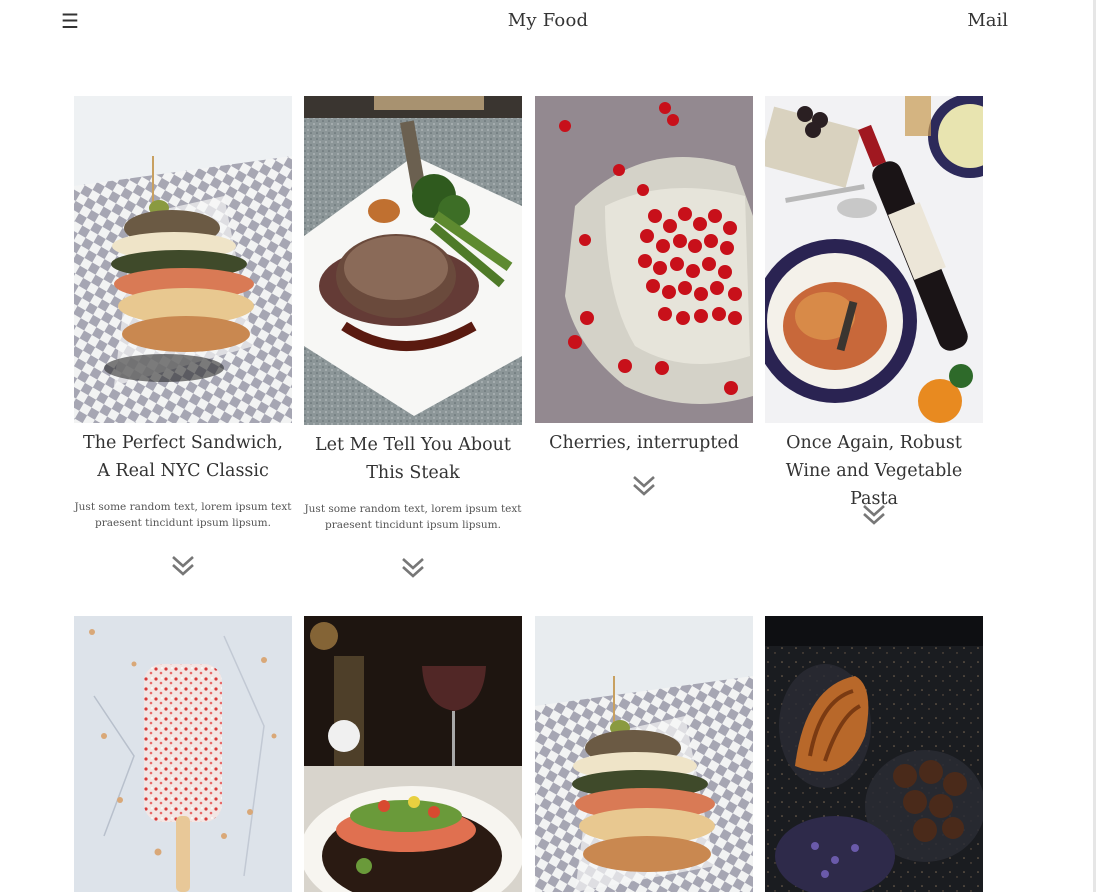 Image resolution: width=1096 pixels, height=892 pixels. I want to click on croissant-photo, so click(874, 754).